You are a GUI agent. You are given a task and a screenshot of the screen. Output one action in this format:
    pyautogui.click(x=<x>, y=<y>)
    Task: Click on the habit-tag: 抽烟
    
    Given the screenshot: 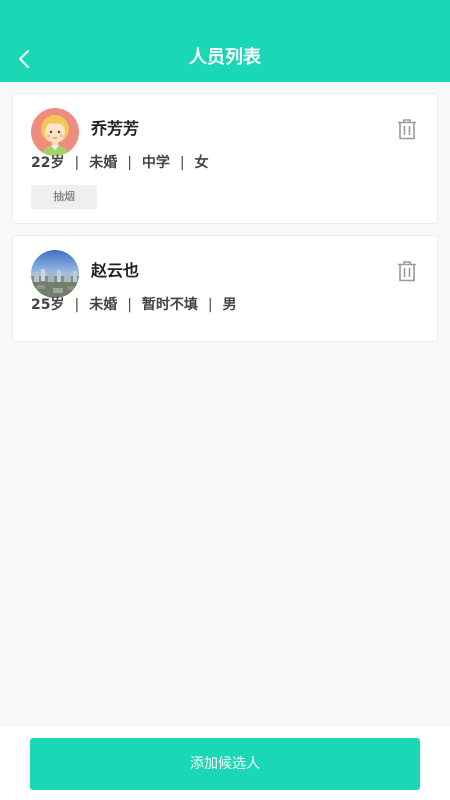 What is the action you would take?
    pyautogui.click(x=64, y=197)
    